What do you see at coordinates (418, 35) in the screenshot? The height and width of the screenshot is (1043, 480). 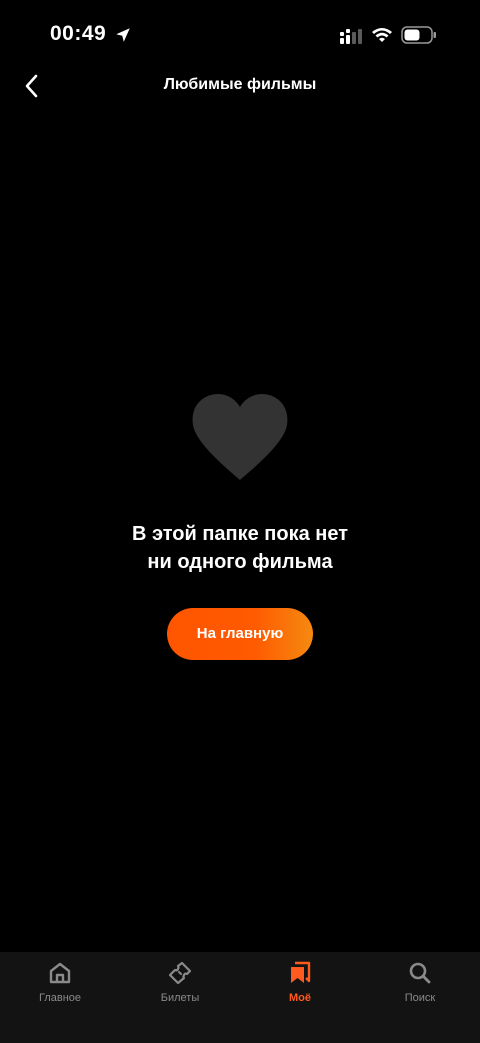 I see `battery-icon` at bounding box center [418, 35].